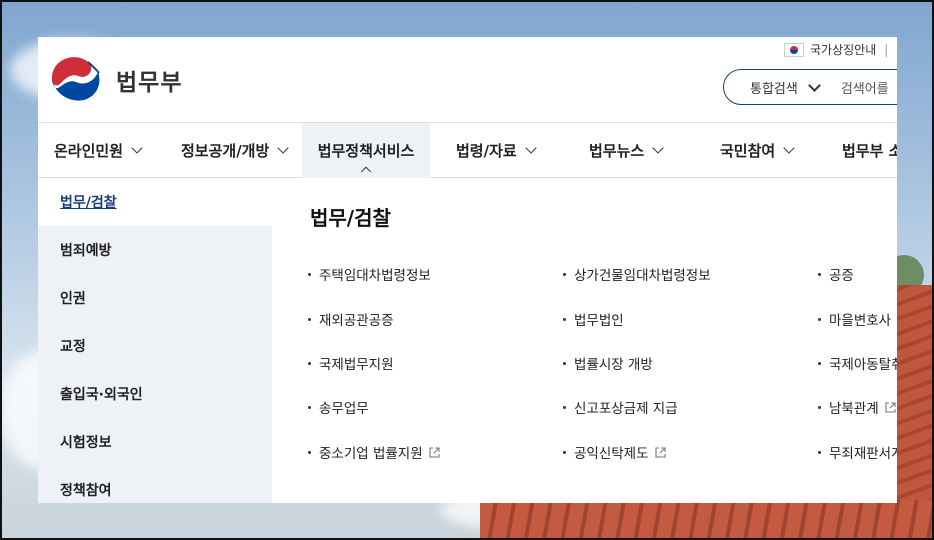 The height and width of the screenshot is (540, 934). What do you see at coordinates (225, 151) in the screenshot?
I see `gnb-item-label: 정보공개/개방` at bounding box center [225, 151].